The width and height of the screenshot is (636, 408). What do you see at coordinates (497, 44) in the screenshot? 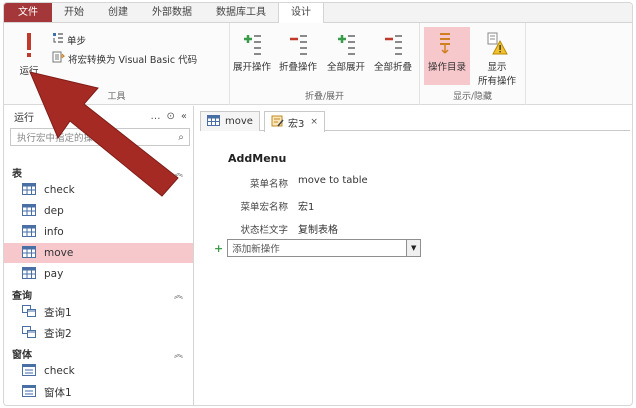
I see `warning-icon` at bounding box center [497, 44].